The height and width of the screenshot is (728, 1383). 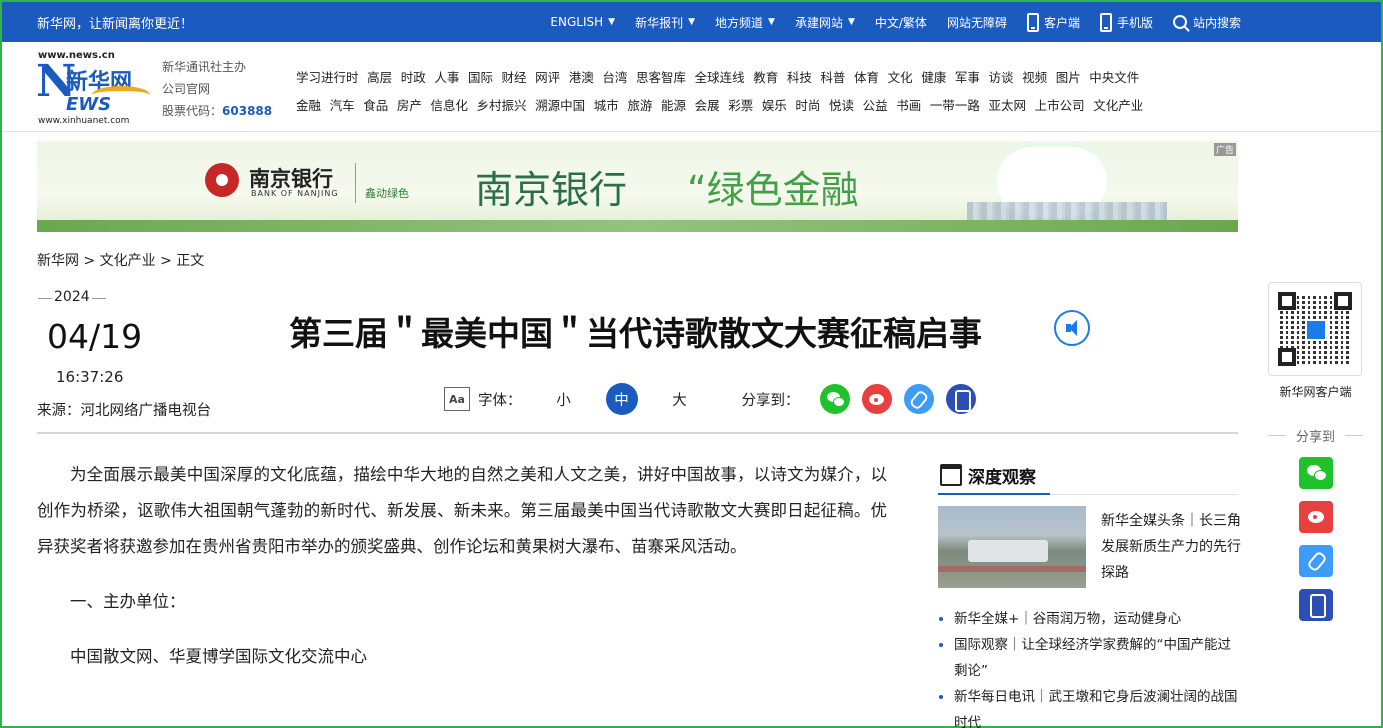 I want to click on channel-link: 一带一路, so click(x=955, y=104).